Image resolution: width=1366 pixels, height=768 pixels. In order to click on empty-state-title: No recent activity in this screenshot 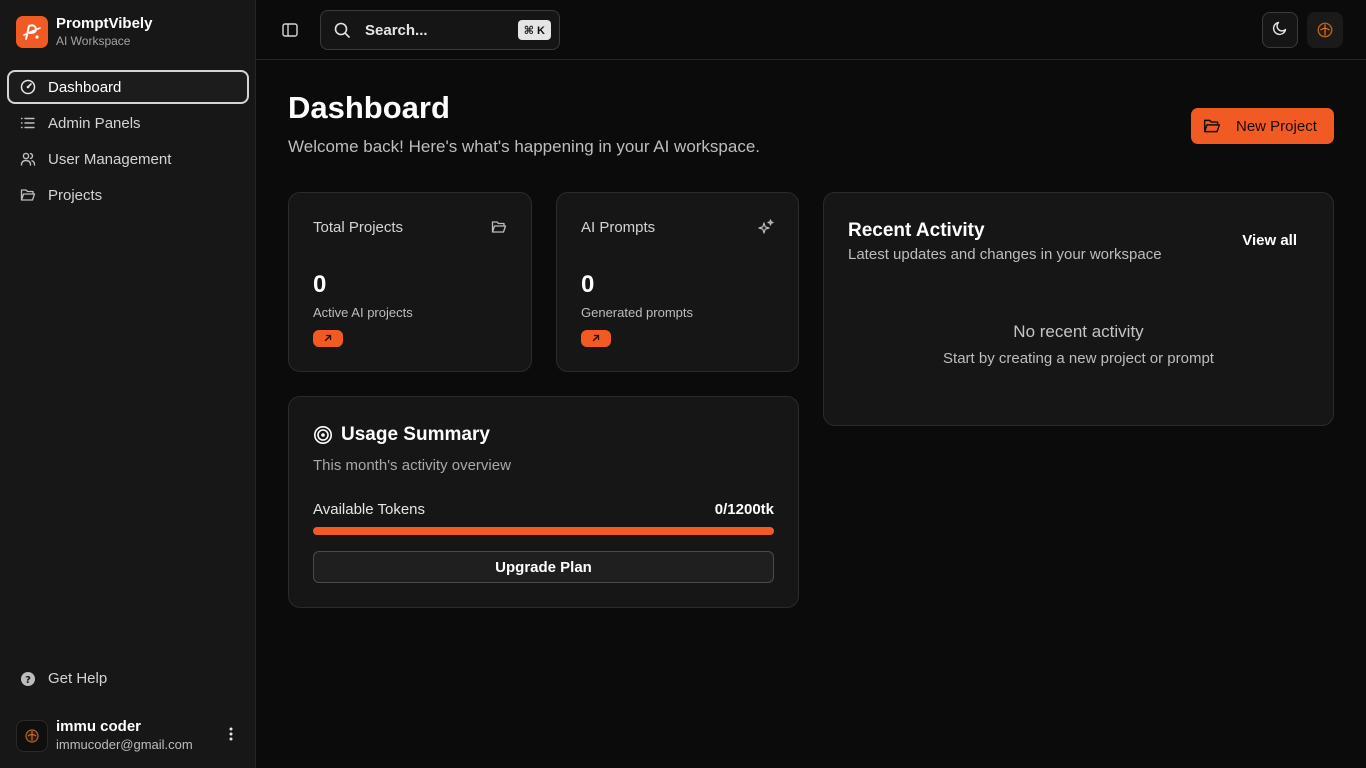, I will do `click(1078, 331)`.